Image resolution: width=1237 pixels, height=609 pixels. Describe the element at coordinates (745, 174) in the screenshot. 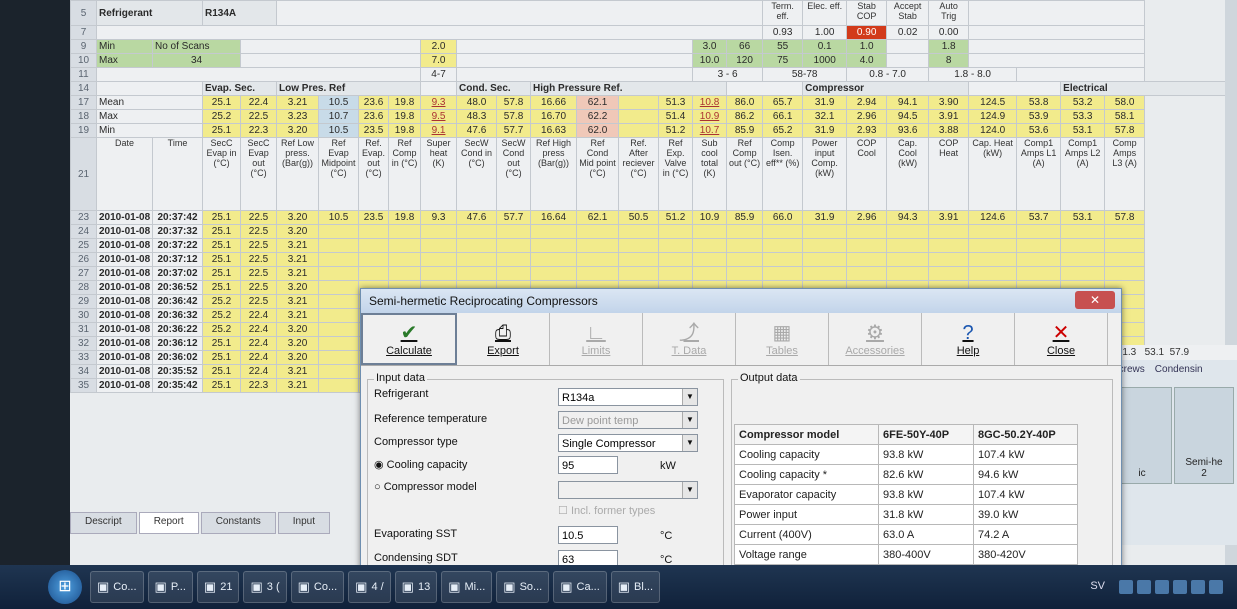

I see `column-header: Ref Comp out (°C)` at that location.